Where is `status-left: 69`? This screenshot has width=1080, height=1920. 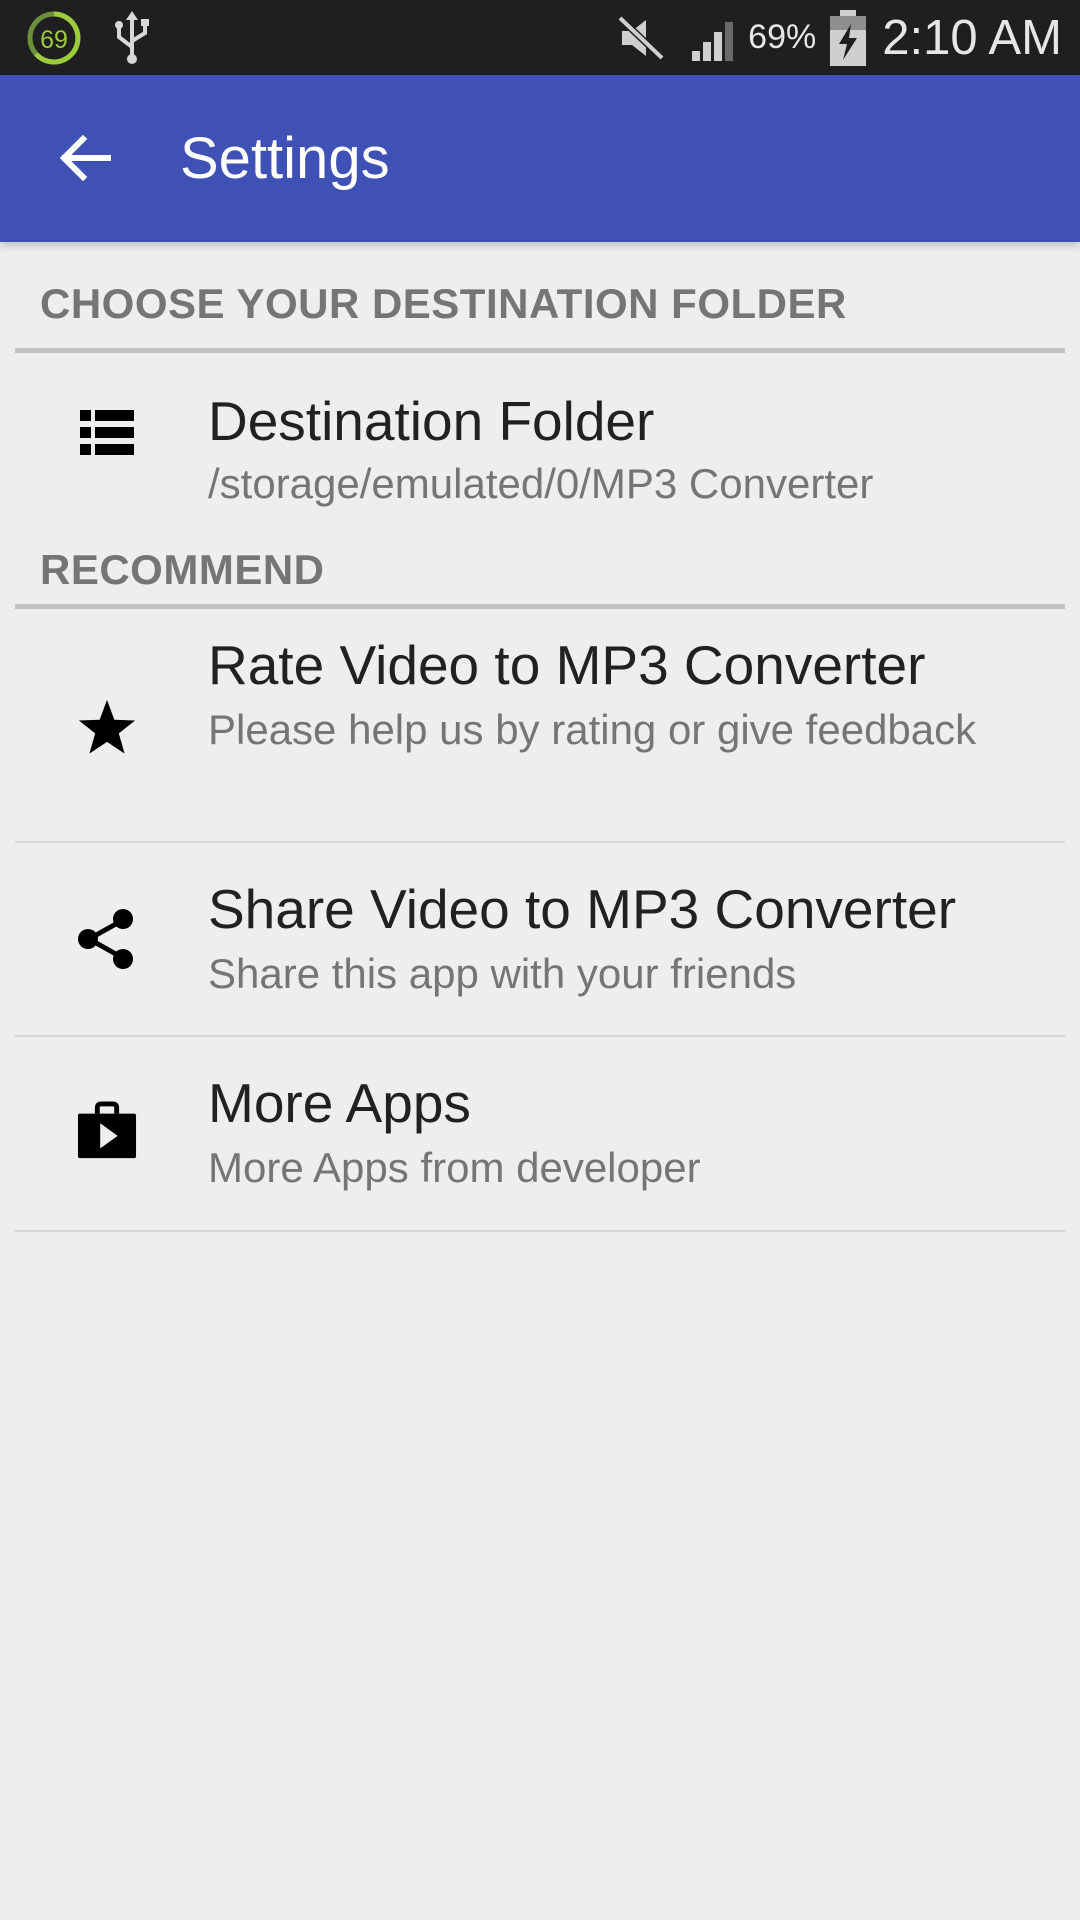 status-left: 69 is located at coordinates (88, 38).